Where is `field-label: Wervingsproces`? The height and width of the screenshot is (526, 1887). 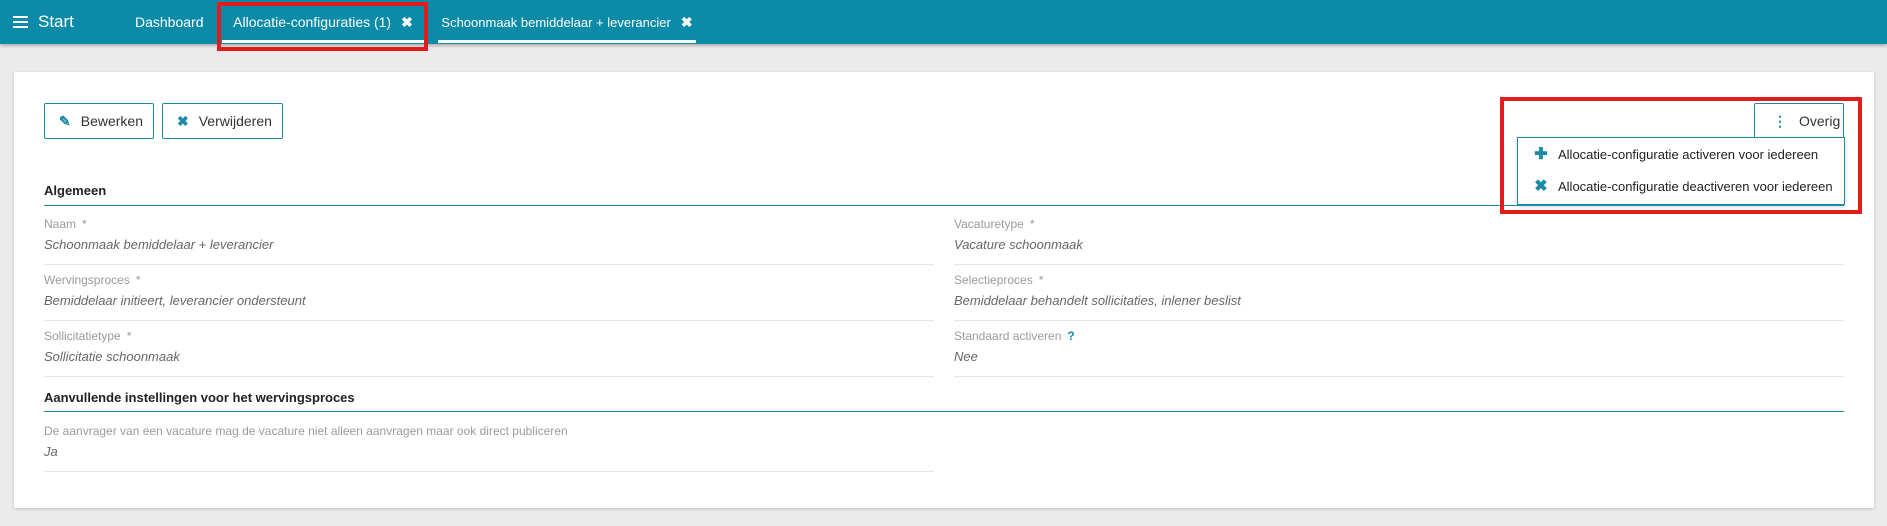 field-label: Wervingsproces is located at coordinates (87, 280).